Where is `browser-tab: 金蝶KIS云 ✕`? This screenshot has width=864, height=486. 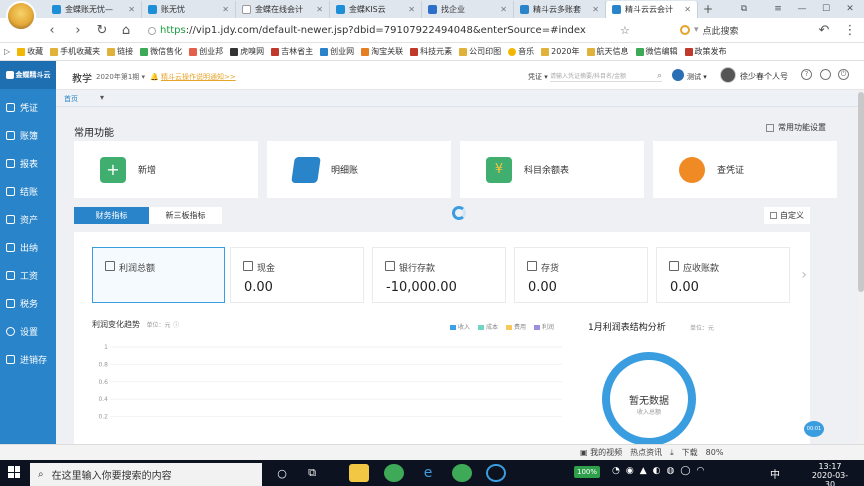
browser-tab: 金蝶KIS云 ✕ is located at coordinates (376, 9).